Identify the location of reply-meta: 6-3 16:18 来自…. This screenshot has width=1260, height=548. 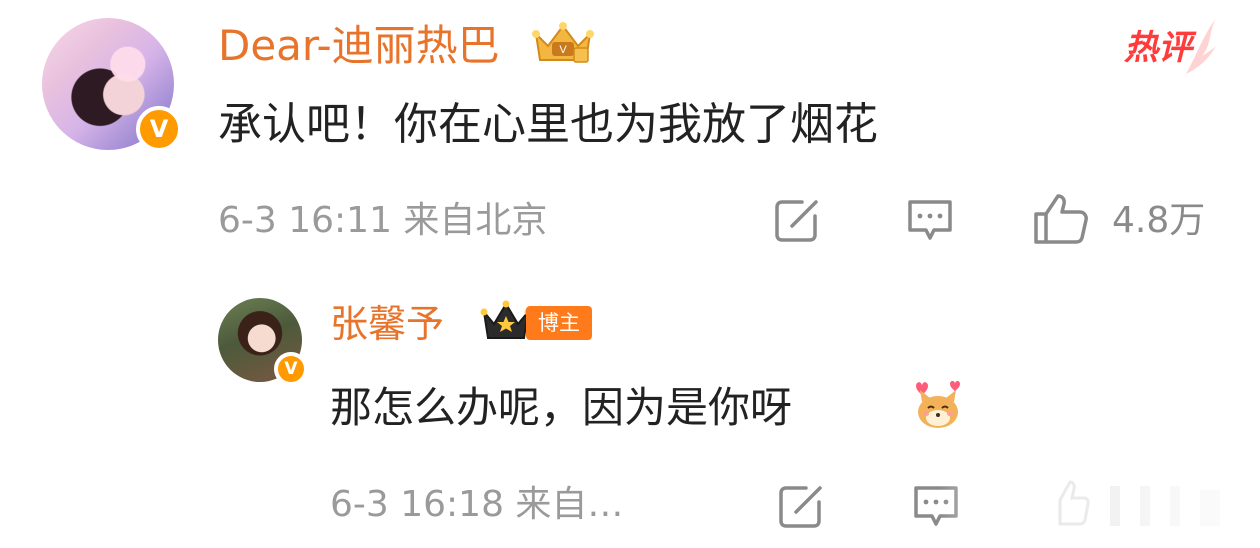
(477, 504).